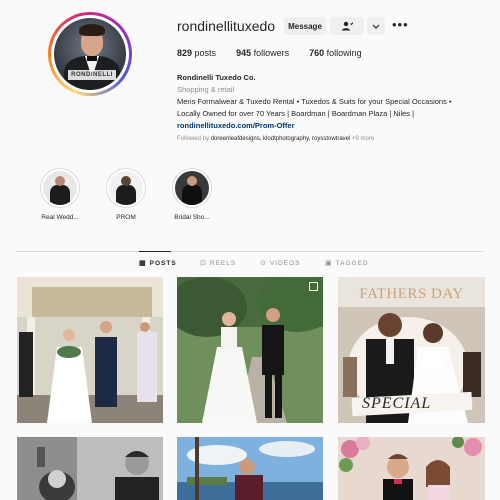  I want to click on tab-reels-label: REELS, so click(223, 263).